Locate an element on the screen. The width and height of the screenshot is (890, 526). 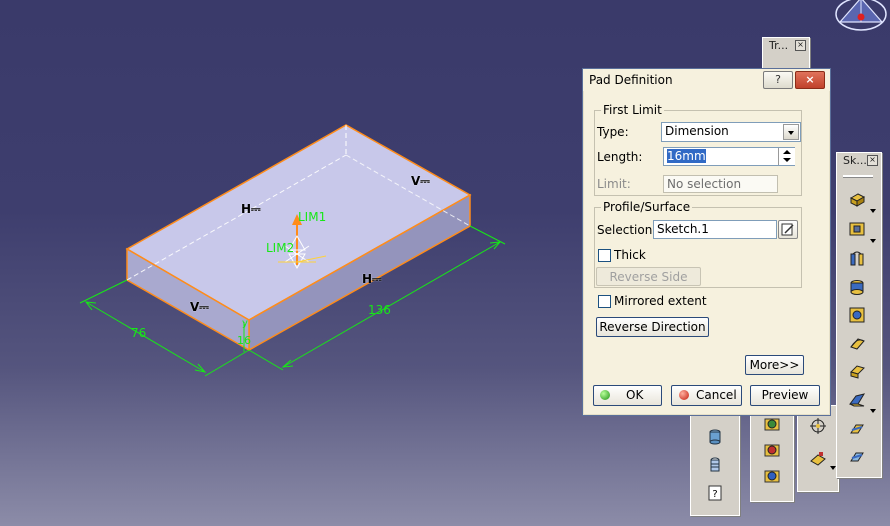
type-select: Dimension is located at coordinates (731, 132).